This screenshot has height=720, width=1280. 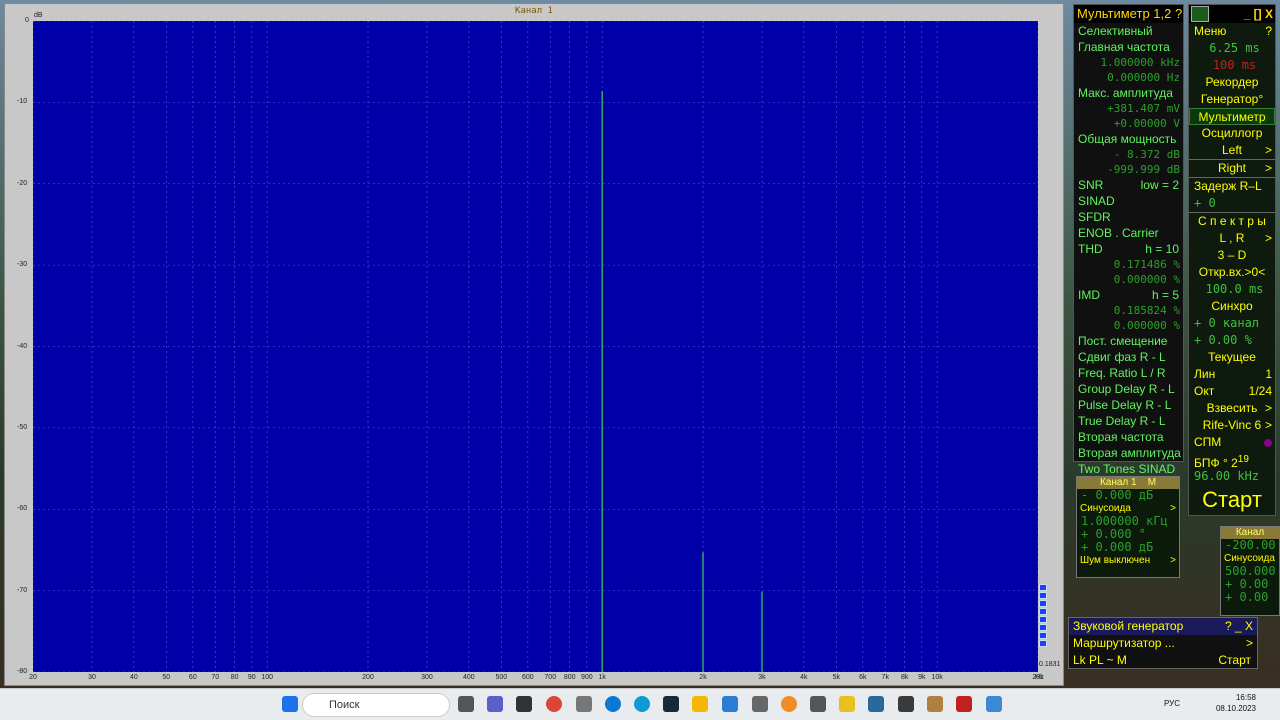 I want to click on multimeter-row: Pulse Delay R - L, so click(x=1128, y=405).